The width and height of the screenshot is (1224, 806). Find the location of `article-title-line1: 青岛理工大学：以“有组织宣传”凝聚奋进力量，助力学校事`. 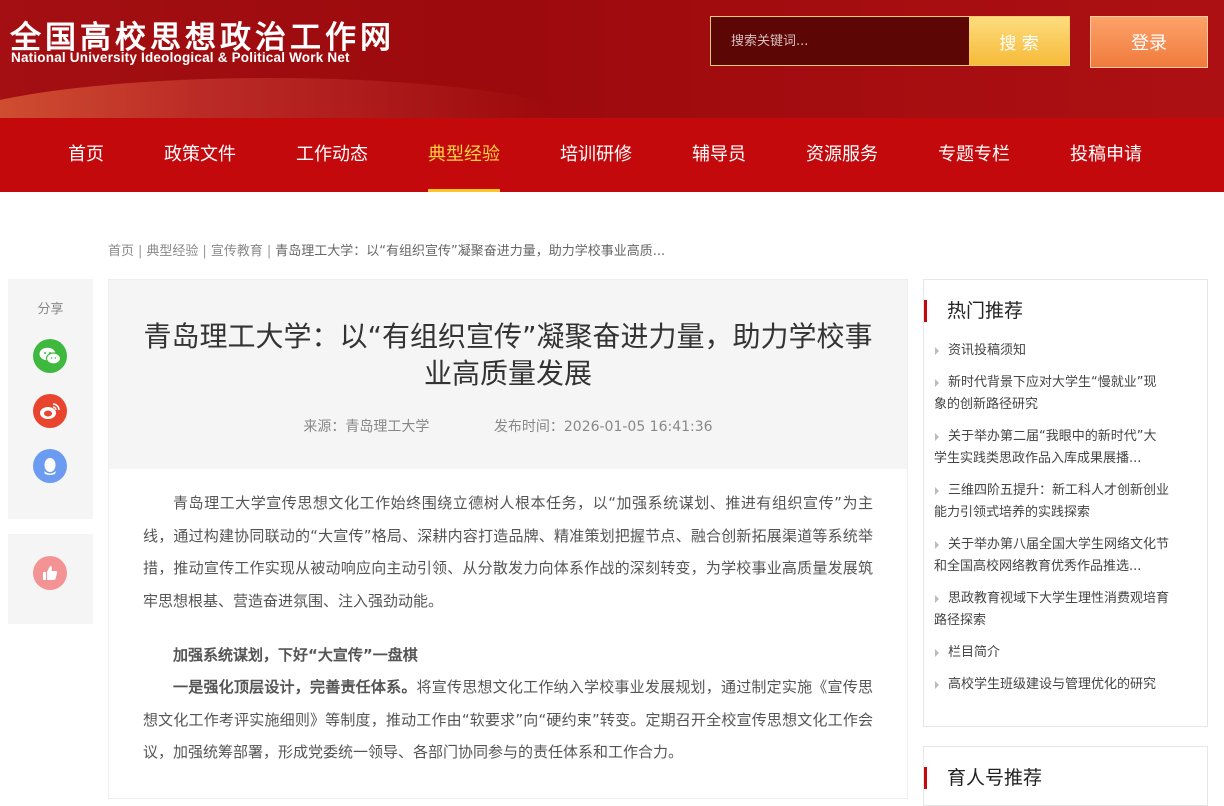

article-title-line1: 青岛理工大学：以“有组织宣传”凝聚奋进力量，助力学校事 is located at coordinates (508, 336).